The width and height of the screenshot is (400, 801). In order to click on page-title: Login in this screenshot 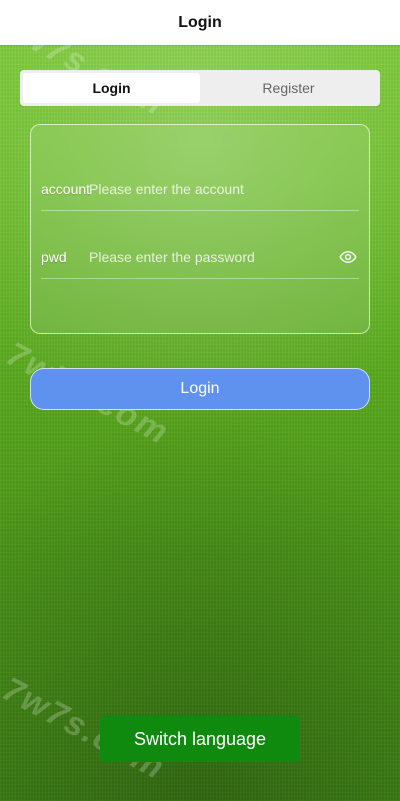, I will do `click(200, 22)`.